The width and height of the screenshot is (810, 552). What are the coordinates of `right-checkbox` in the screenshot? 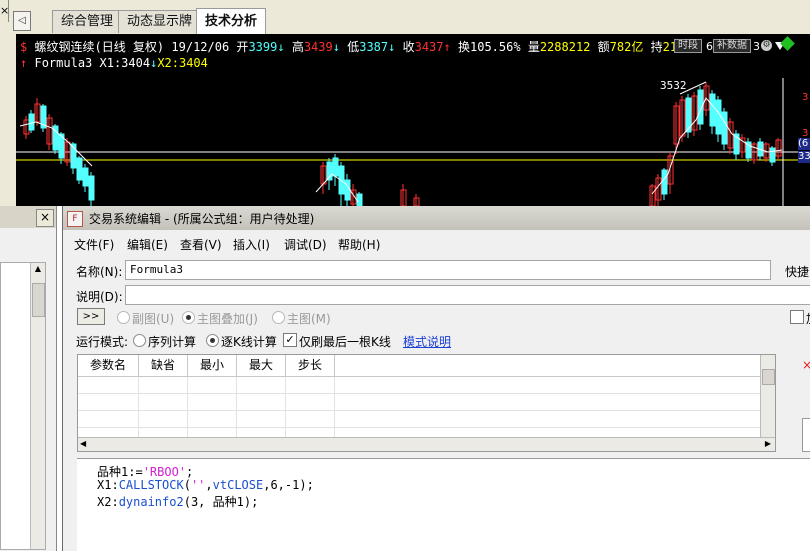 It's located at (797, 317).